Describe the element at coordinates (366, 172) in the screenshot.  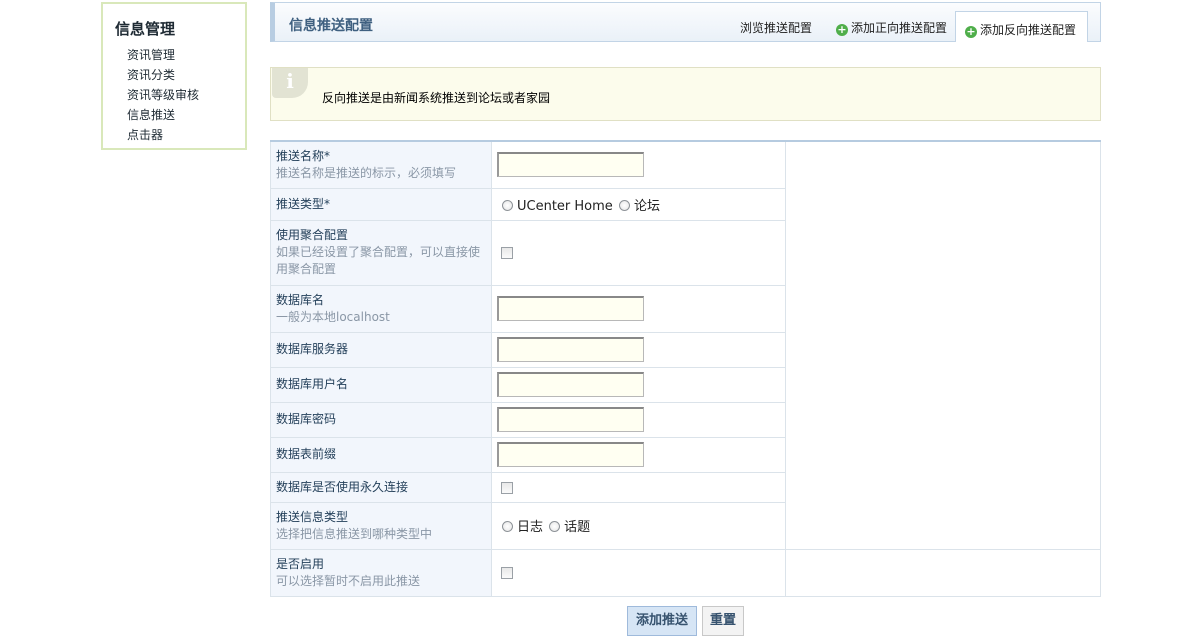
I see `push-name-desc: 推送名称是推送的标示，必须填写` at that location.